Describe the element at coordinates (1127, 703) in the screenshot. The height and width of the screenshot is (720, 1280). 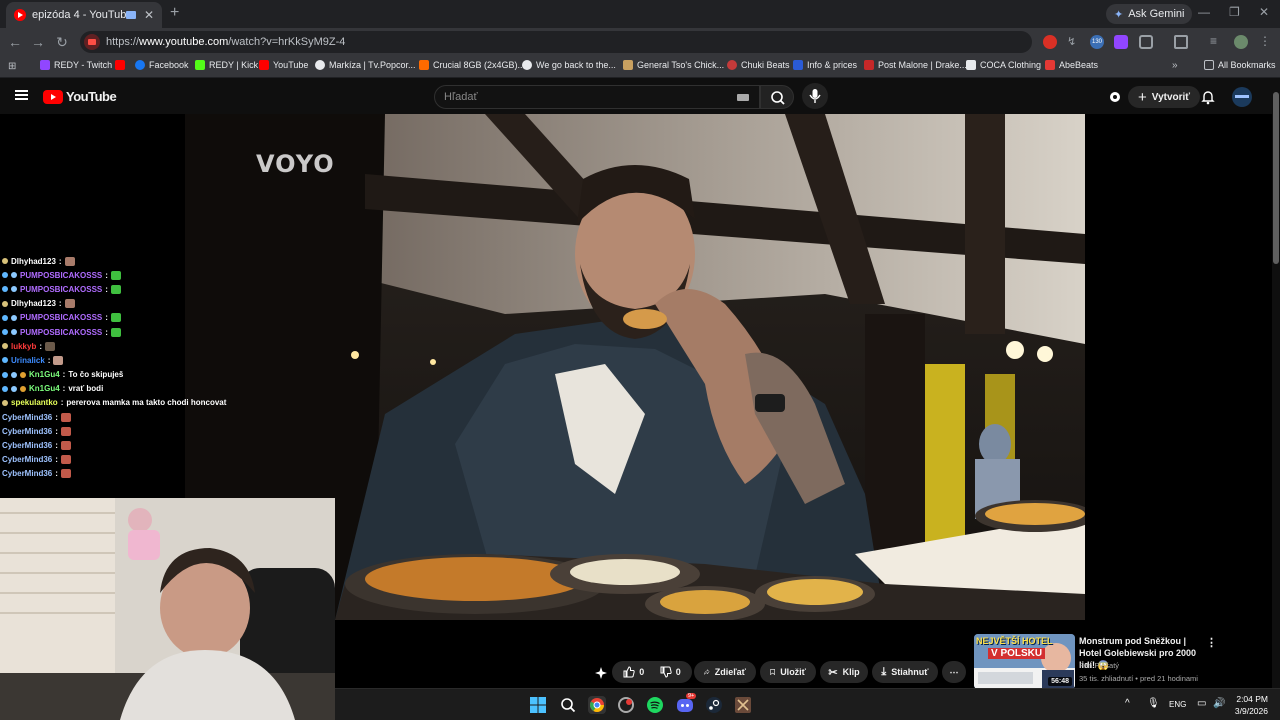
I see `tray-overflow-icon: ^` at that location.